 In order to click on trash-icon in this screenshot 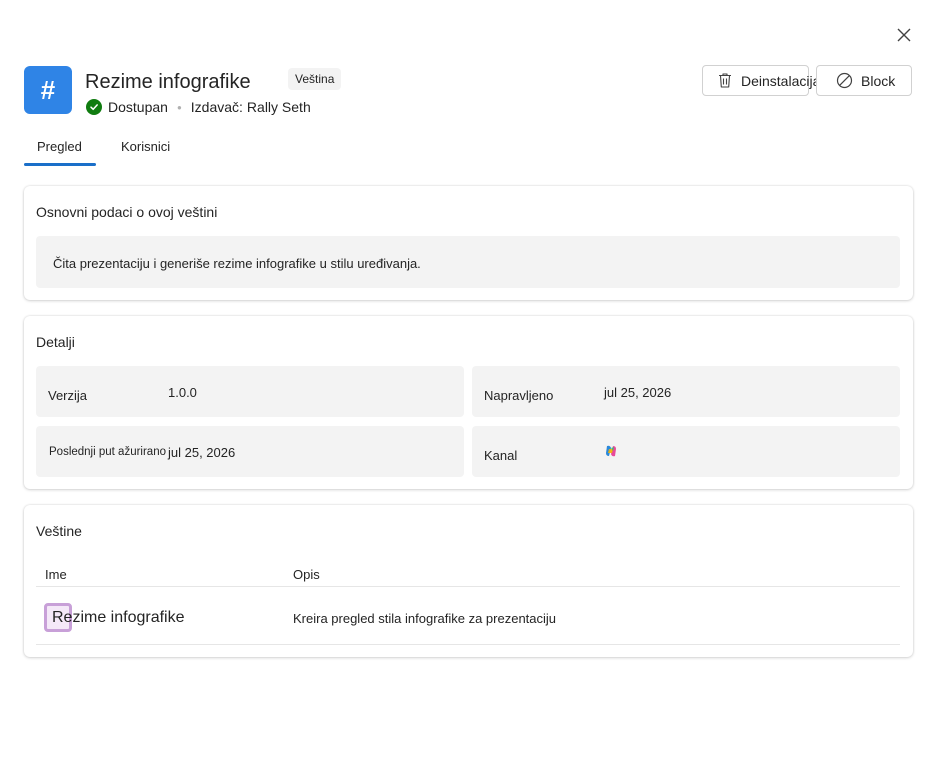, I will do `click(725, 80)`.